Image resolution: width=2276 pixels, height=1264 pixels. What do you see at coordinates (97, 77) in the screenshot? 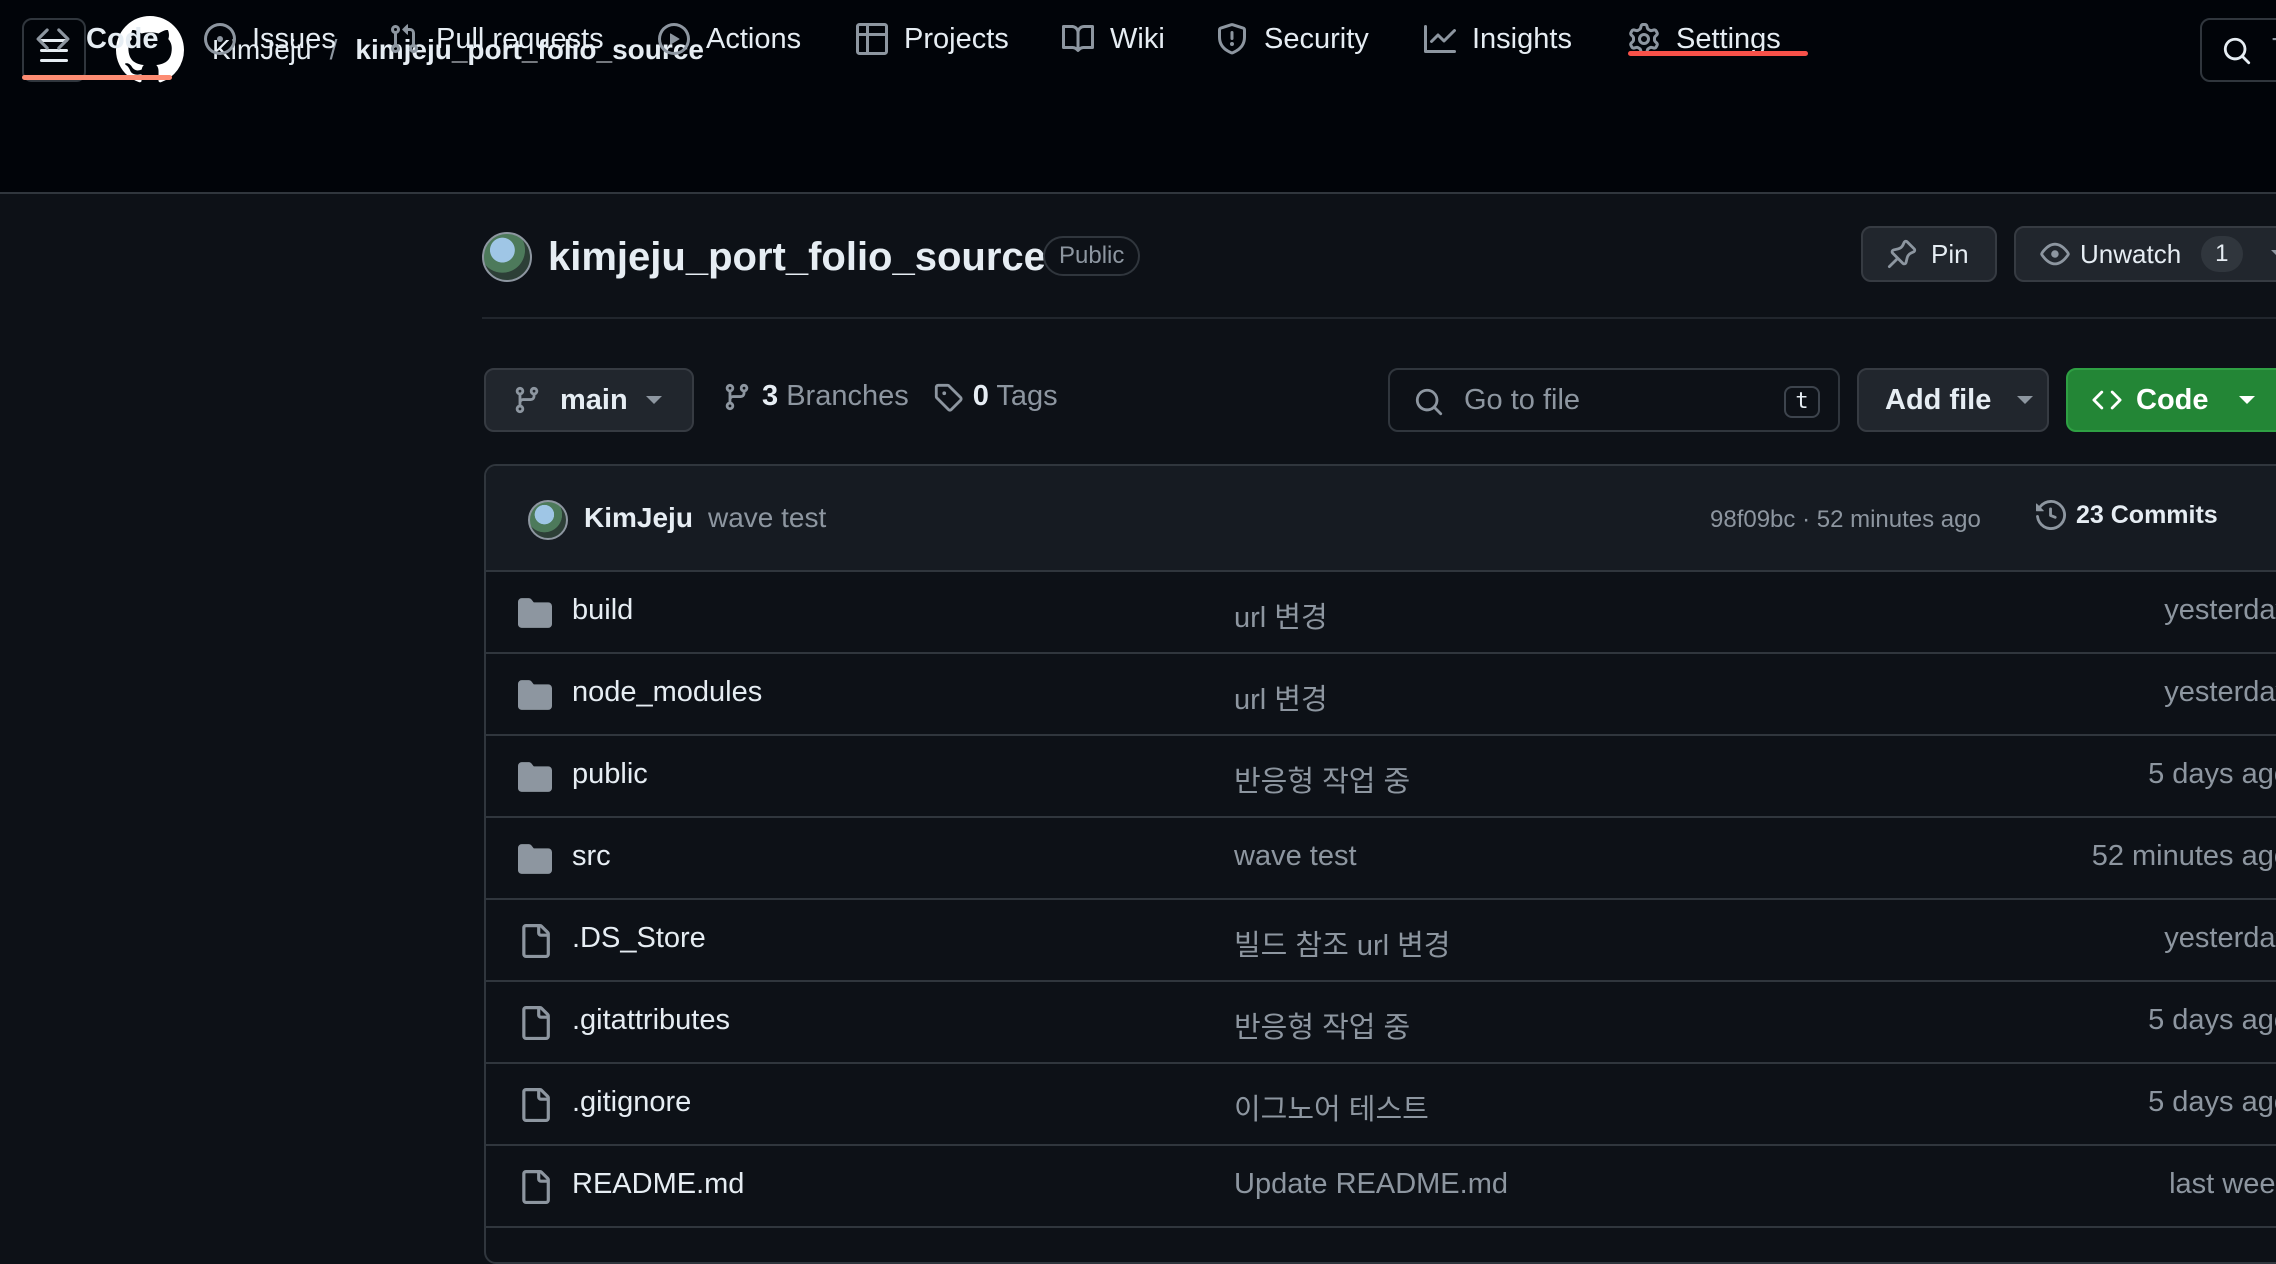
I see `active-tab-underline` at bounding box center [97, 77].